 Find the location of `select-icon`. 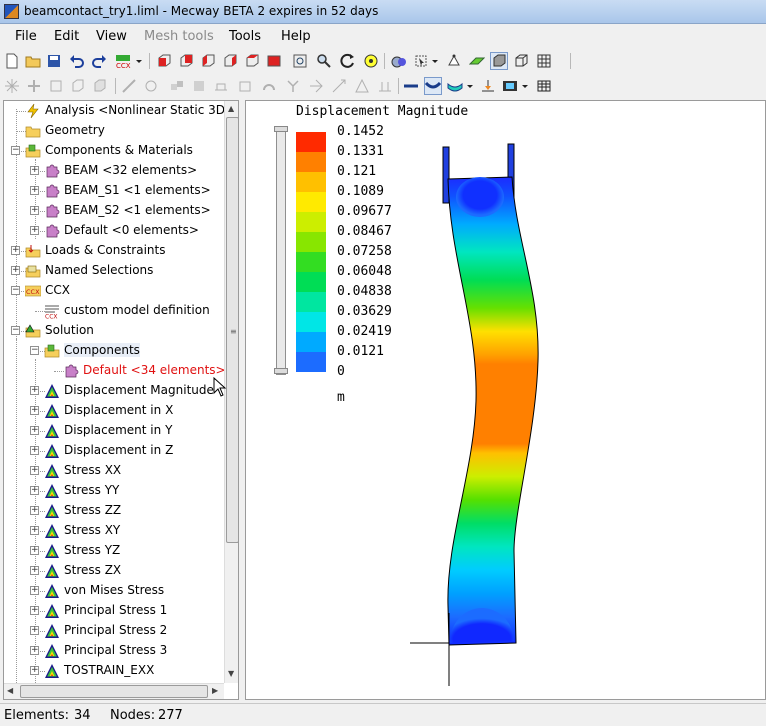

select-icon is located at coordinates (399, 61).